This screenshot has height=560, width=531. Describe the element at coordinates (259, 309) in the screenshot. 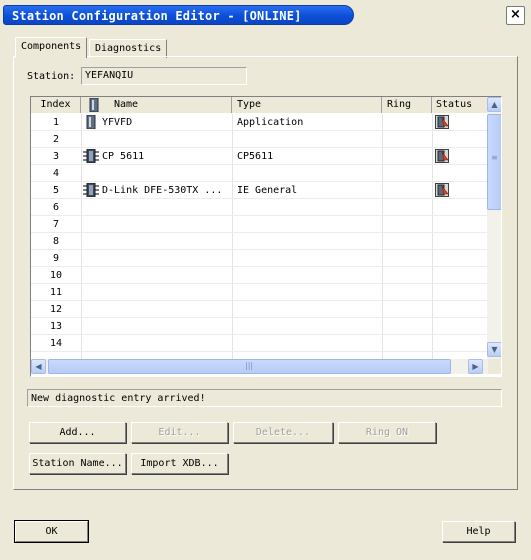

I see `table-row: 12` at that location.